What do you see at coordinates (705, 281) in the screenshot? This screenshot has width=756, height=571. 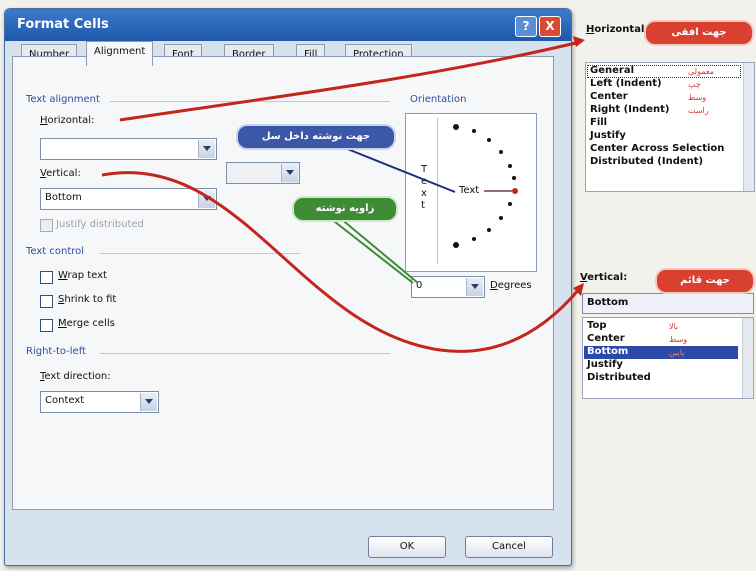 I see `callout-vertical: جهت قائم` at bounding box center [705, 281].